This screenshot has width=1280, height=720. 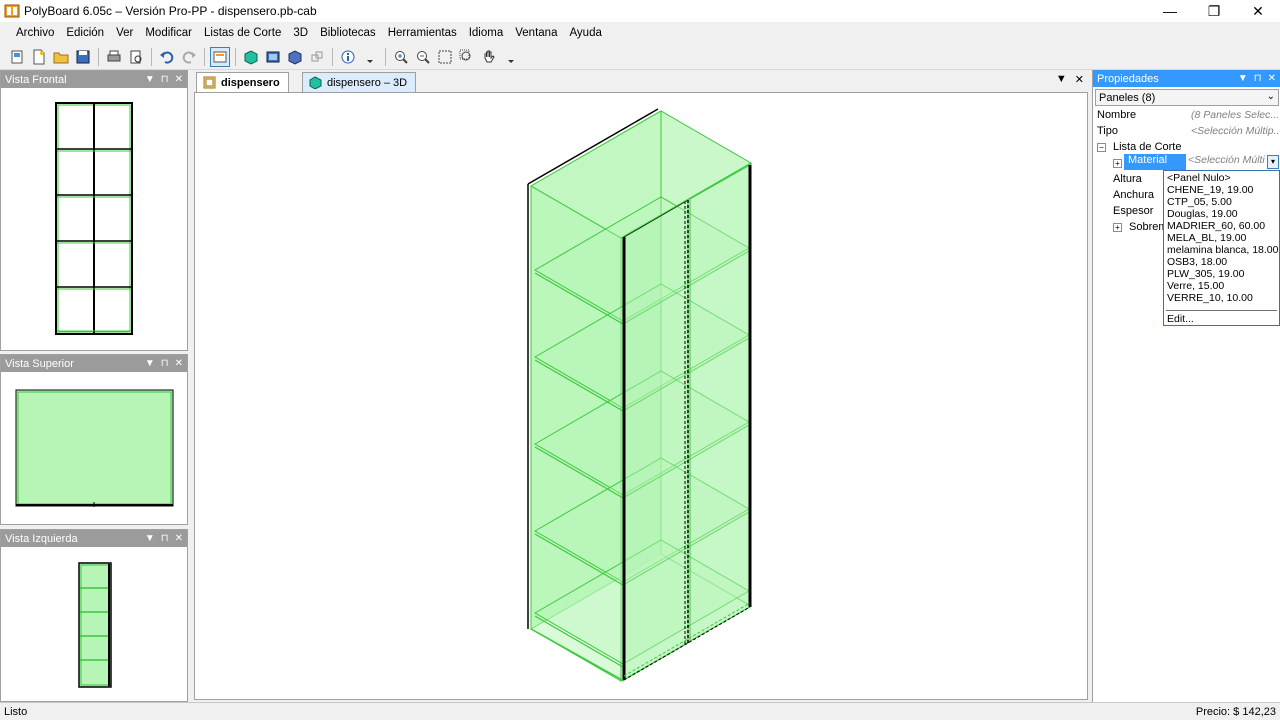 What do you see at coordinates (536, 33) in the screenshot?
I see `menu-ventana: Ventana` at bounding box center [536, 33].